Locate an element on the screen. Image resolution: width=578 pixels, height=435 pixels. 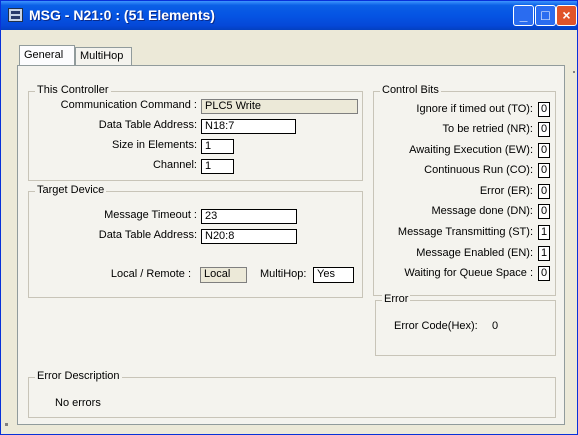
control-bit-label-co: Continuous Run (CO): is located at coordinates (478, 170).